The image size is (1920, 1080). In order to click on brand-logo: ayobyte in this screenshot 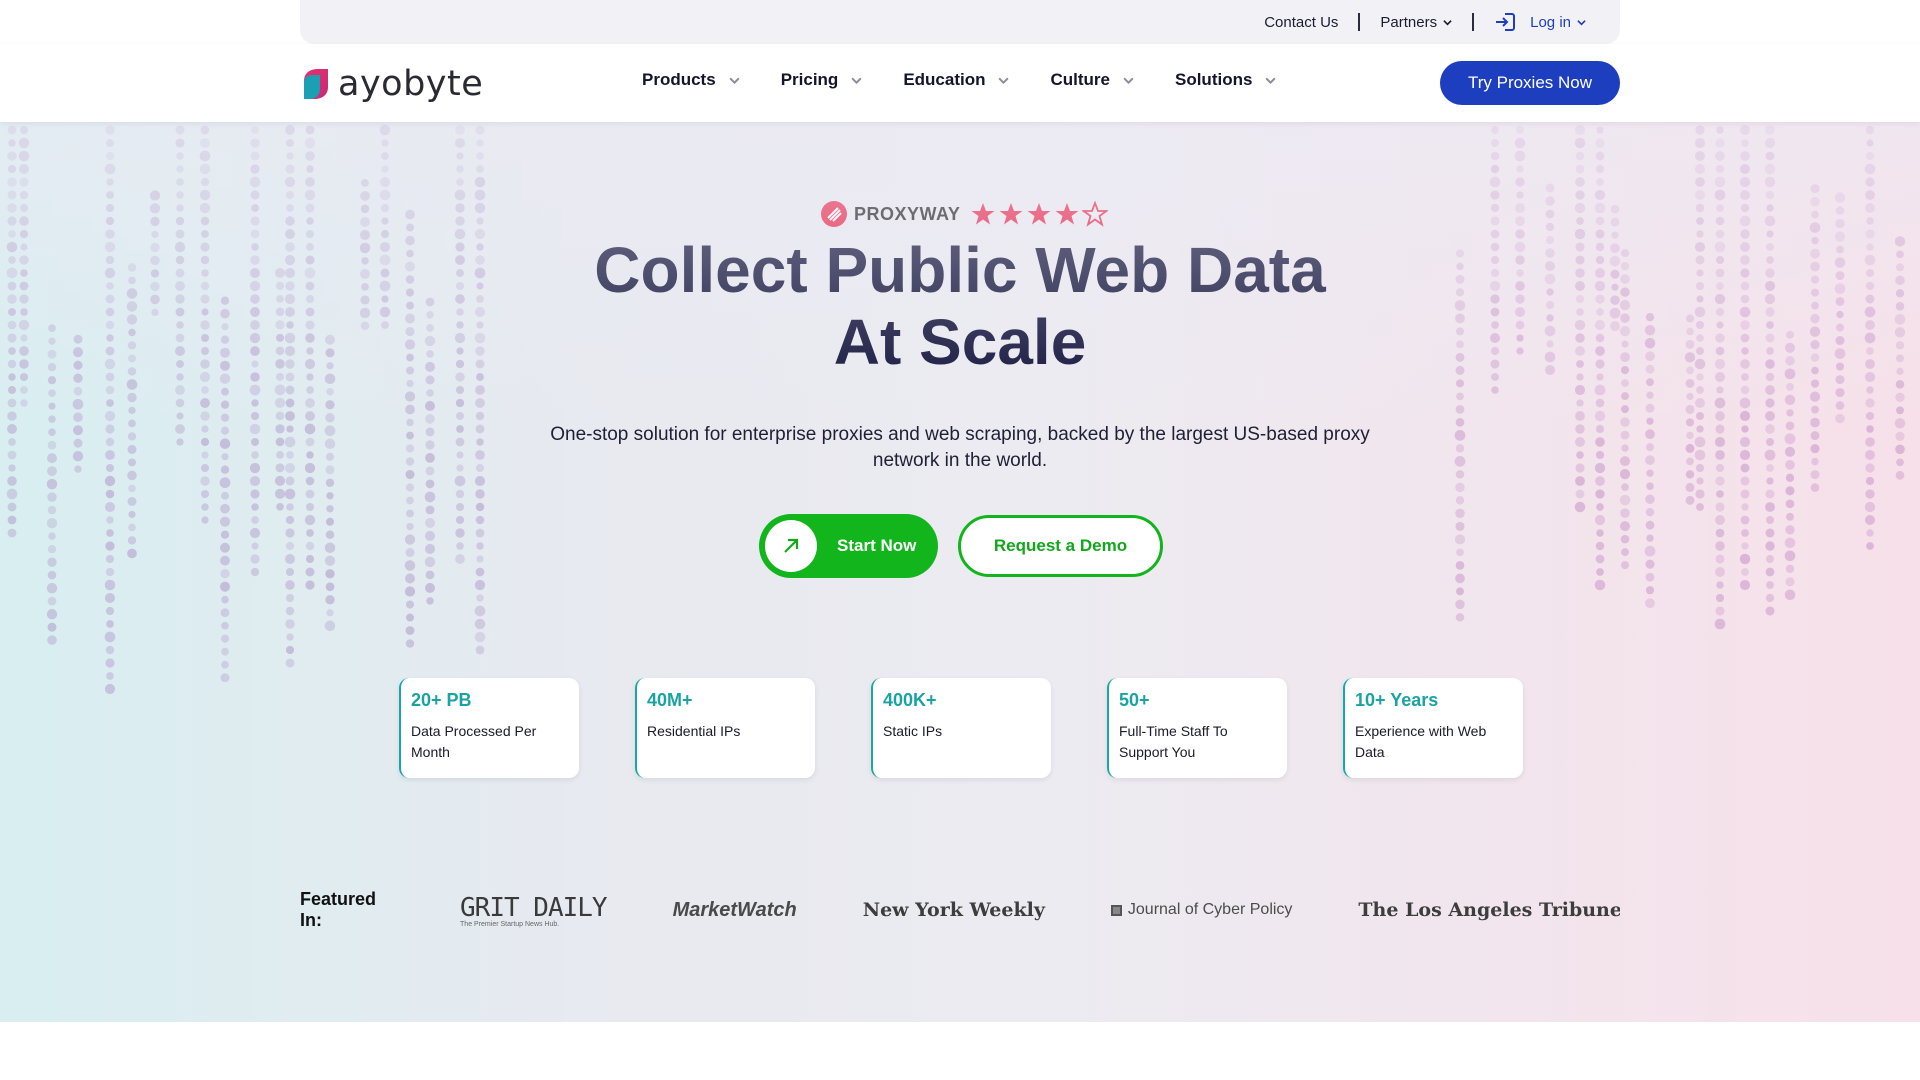, I will do `click(391, 84)`.